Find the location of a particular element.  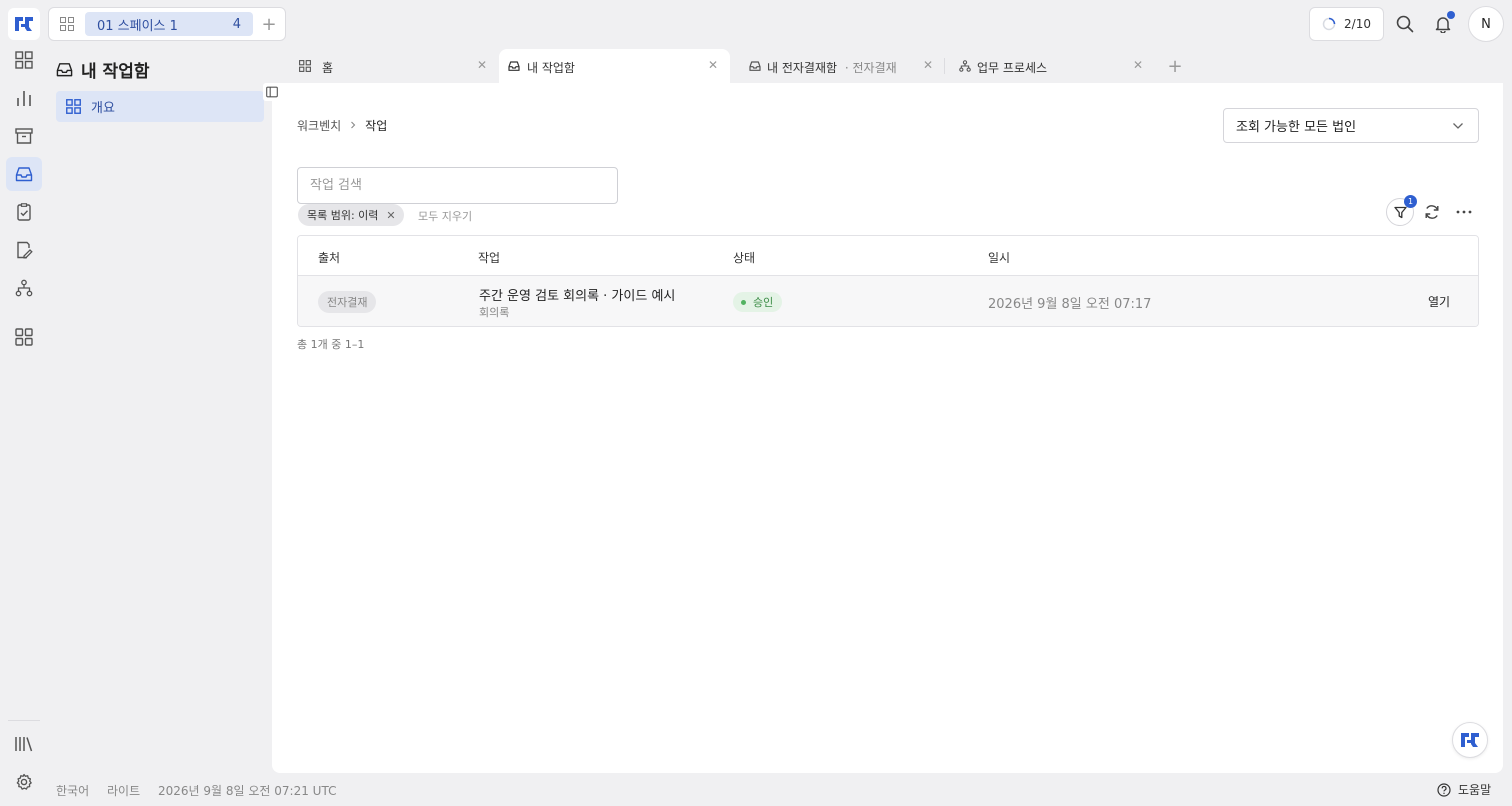

chart-icon is located at coordinates (24, 98).